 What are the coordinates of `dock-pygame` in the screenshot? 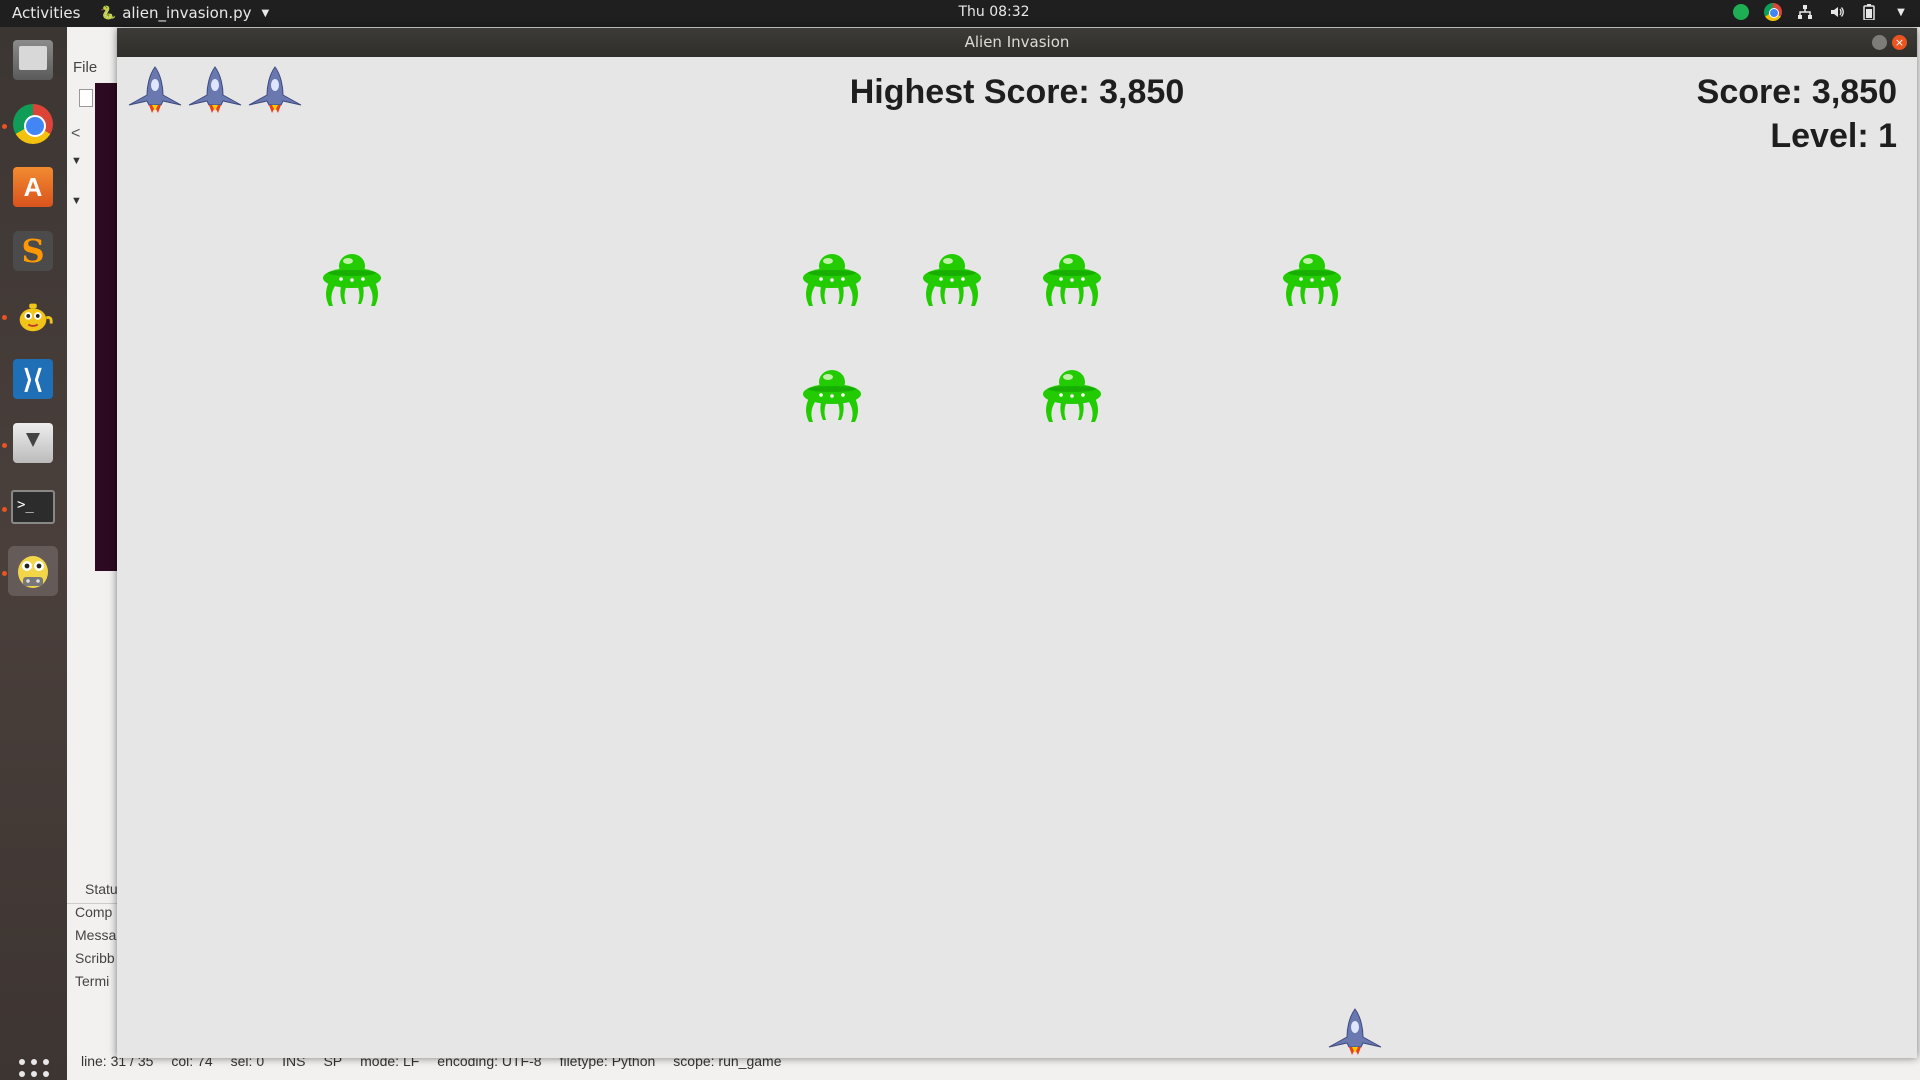 It's located at (33, 571).